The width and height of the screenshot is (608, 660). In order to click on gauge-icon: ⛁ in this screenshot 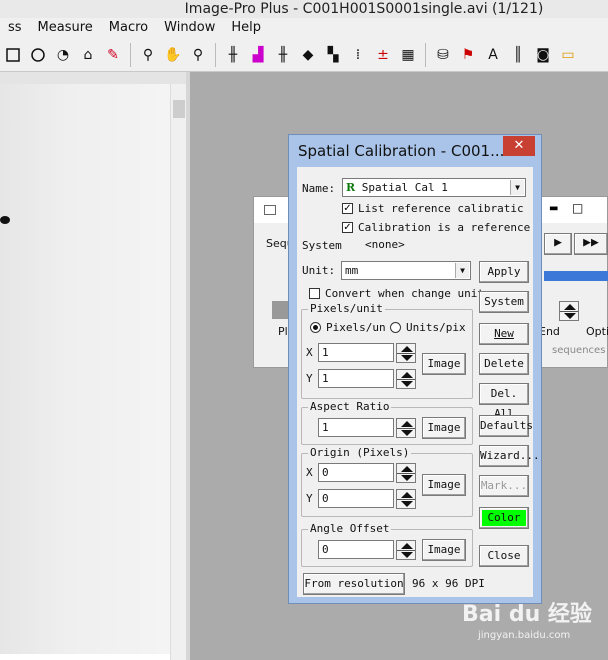, I will do `click(443, 55)`.